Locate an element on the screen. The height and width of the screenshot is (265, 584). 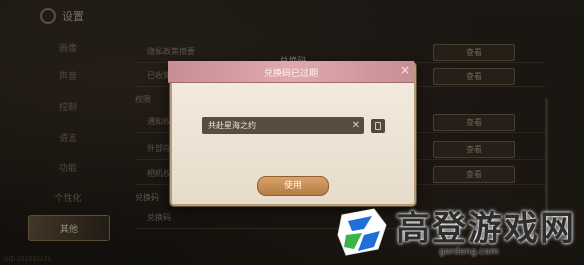
watermark-url: gordeng.com is located at coordinates (469, 252).